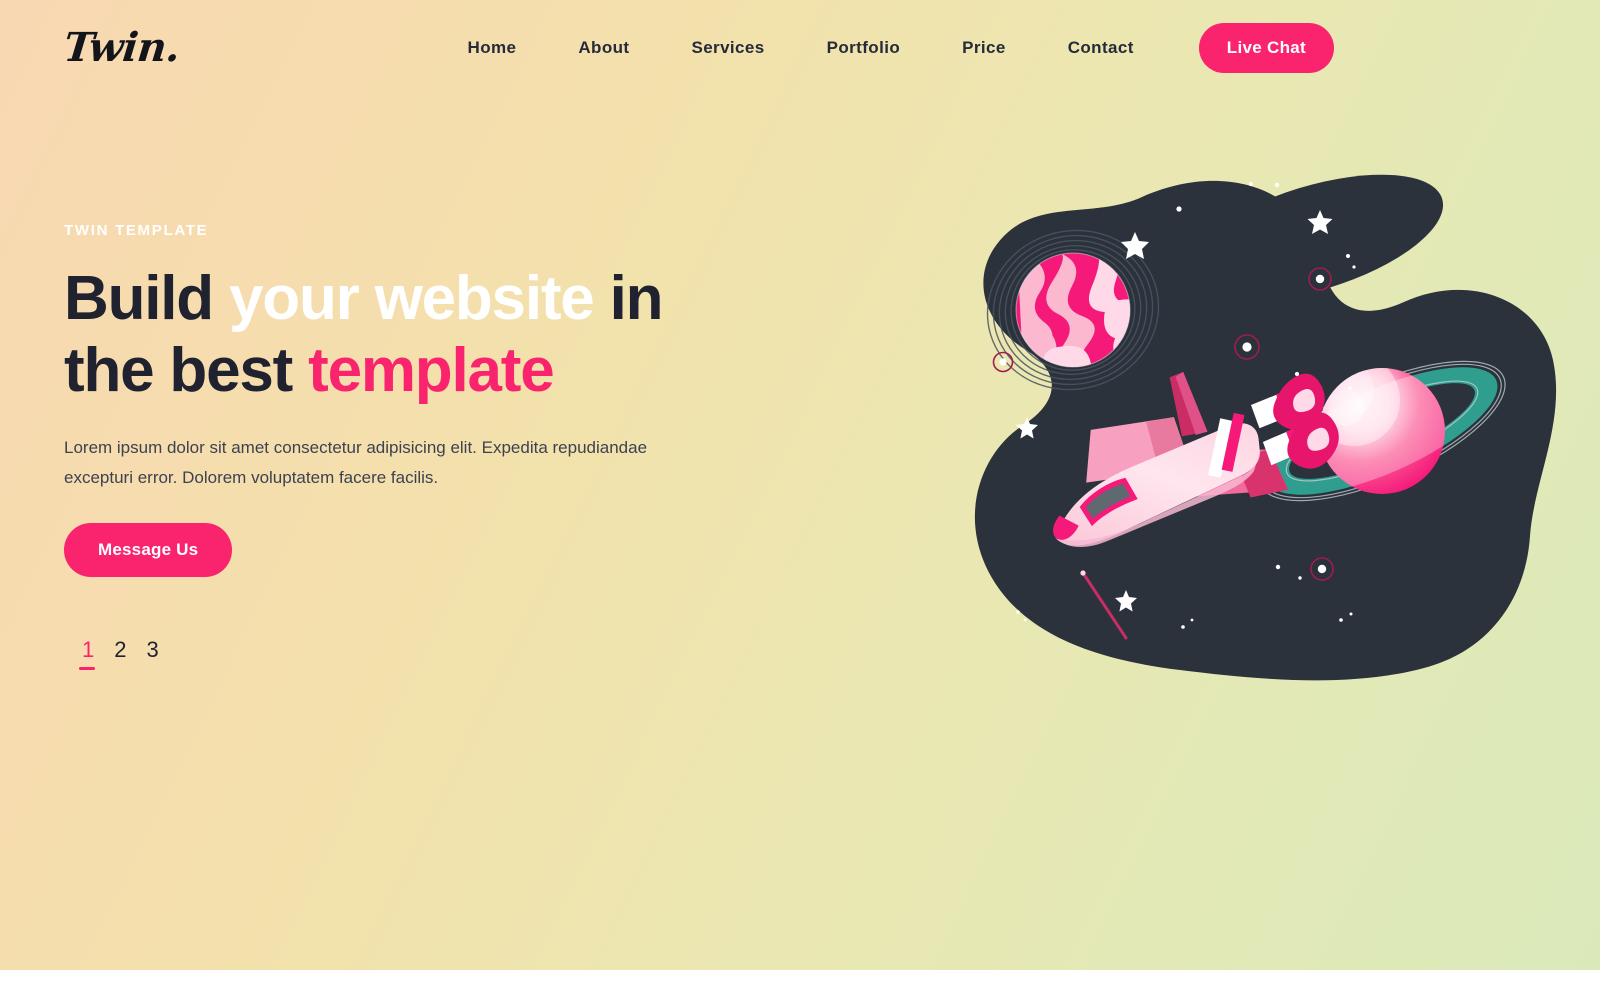 The image size is (1600, 1000). I want to click on headline-part-5: template, so click(431, 370).